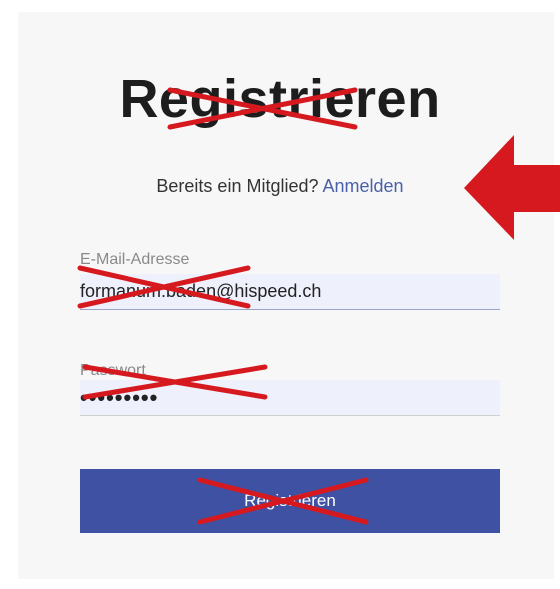  Describe the element at coordinates (237, 186) in the screenshot. I see `login-prompt-text: Bereits ein Mitglied?` at that location.